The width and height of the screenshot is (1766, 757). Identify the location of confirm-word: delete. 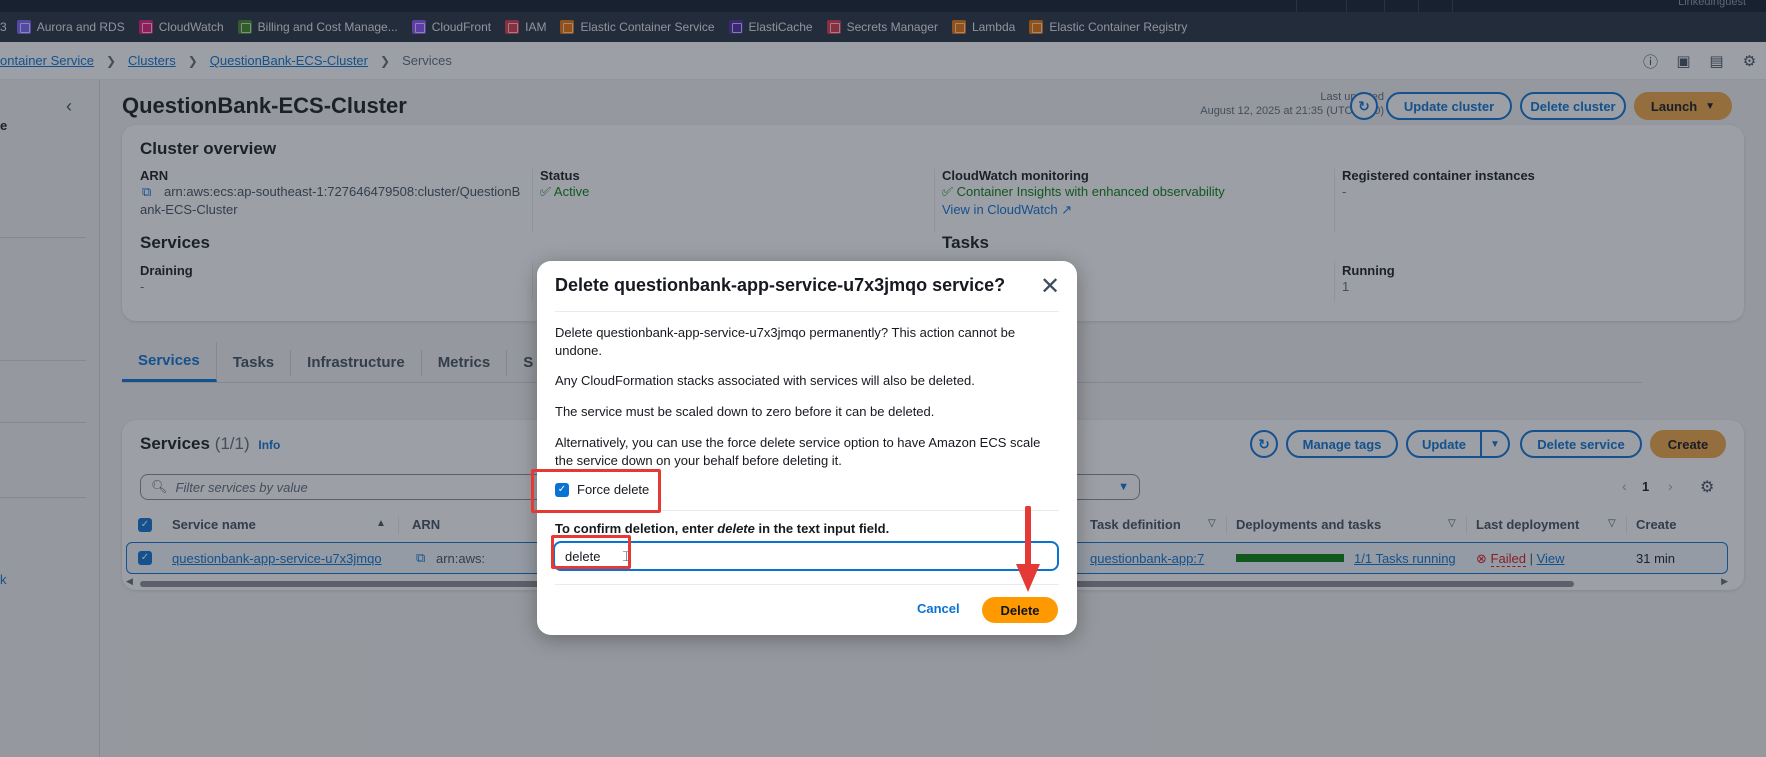
(736, 528).